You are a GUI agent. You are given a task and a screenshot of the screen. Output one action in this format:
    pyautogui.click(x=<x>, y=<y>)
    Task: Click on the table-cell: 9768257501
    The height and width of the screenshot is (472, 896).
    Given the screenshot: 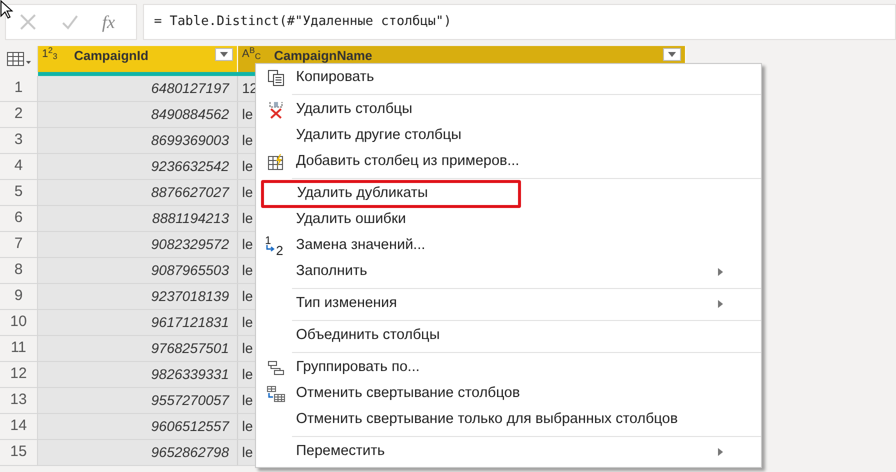 What is the action you would take?
    pyautogui.click(x=138, y=348)
    